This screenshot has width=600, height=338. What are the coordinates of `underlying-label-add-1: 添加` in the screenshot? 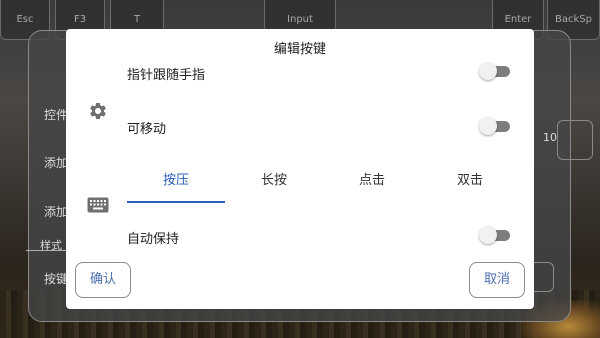 It's located at (56, 163).